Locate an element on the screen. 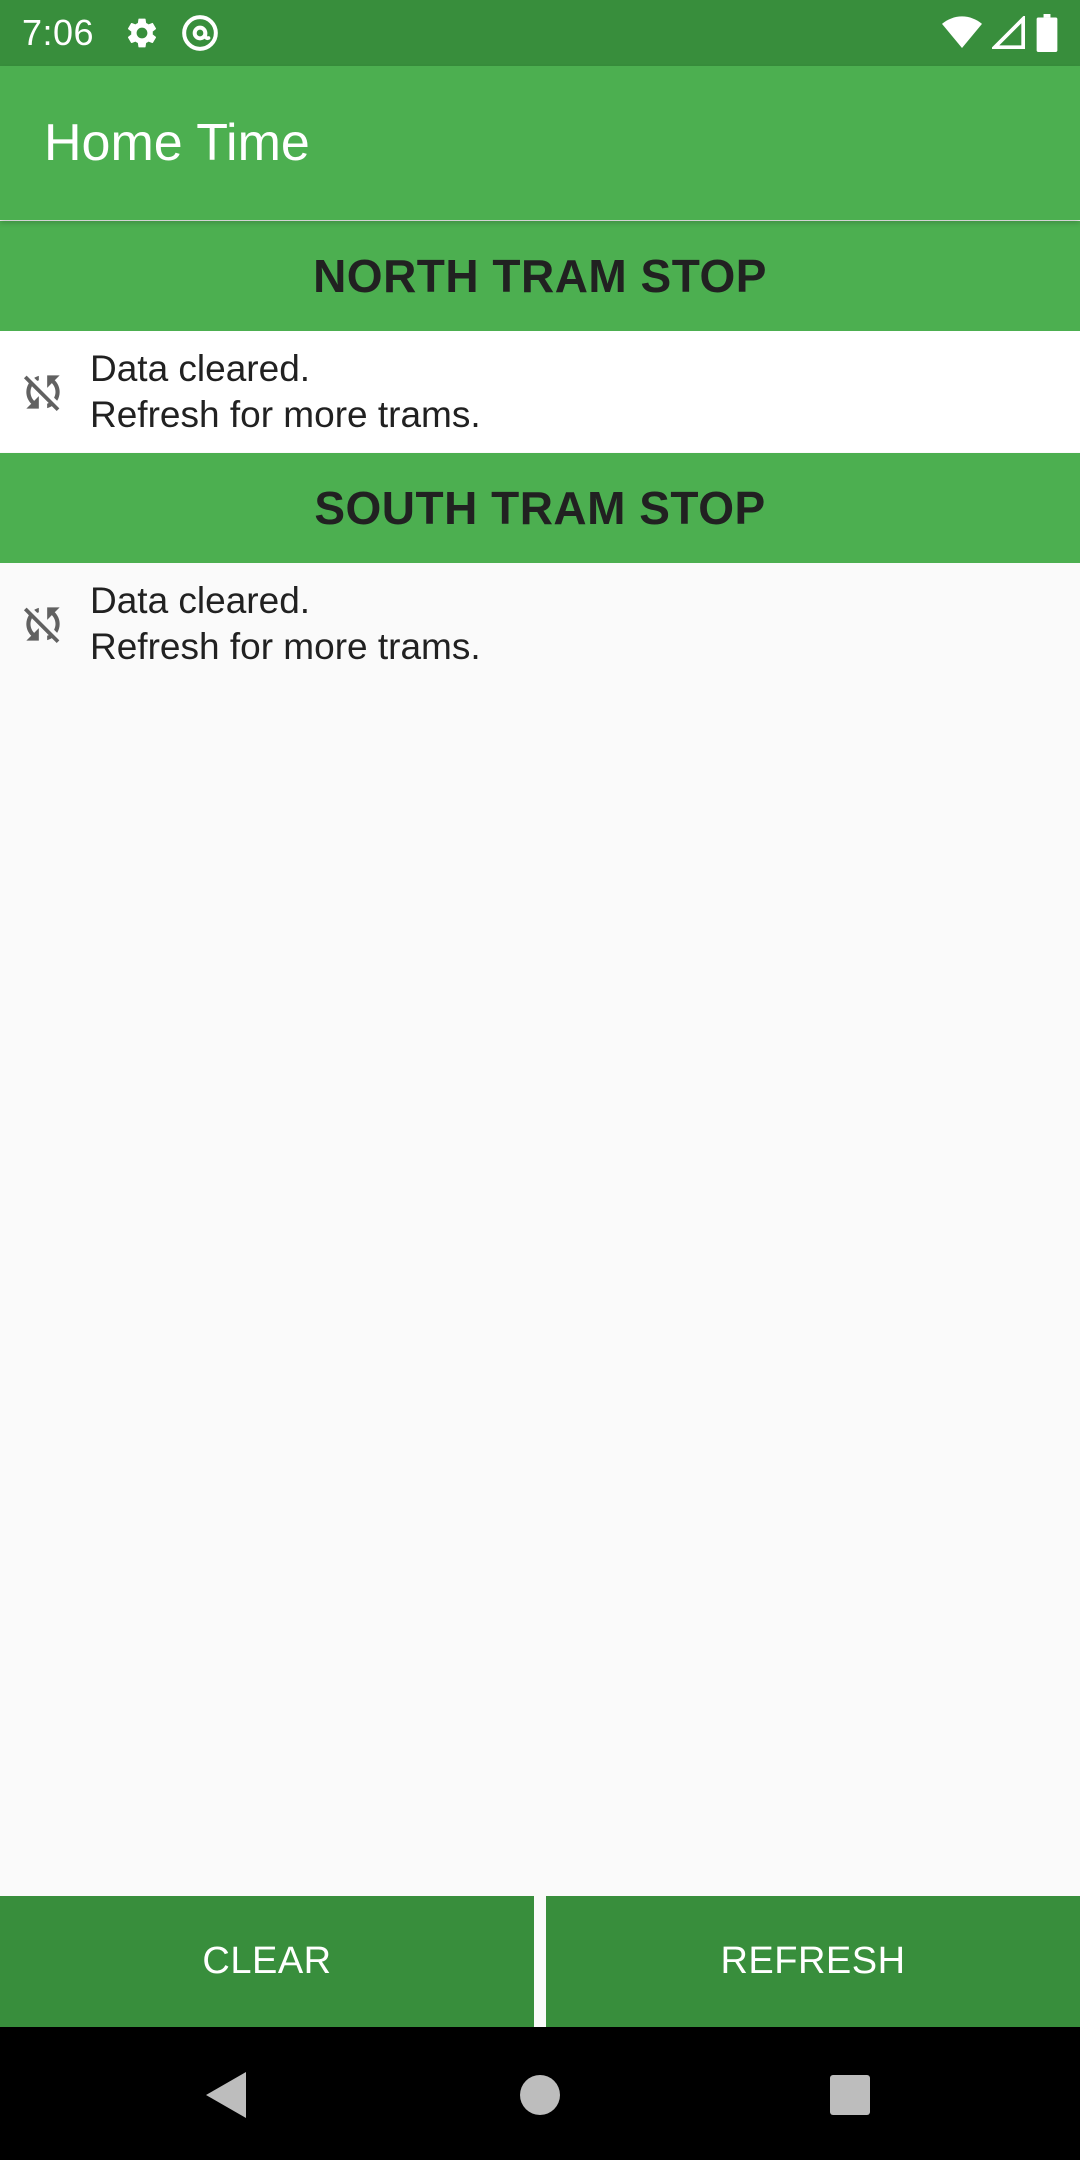  at-sign-icon is located at coordinates (200, 33).